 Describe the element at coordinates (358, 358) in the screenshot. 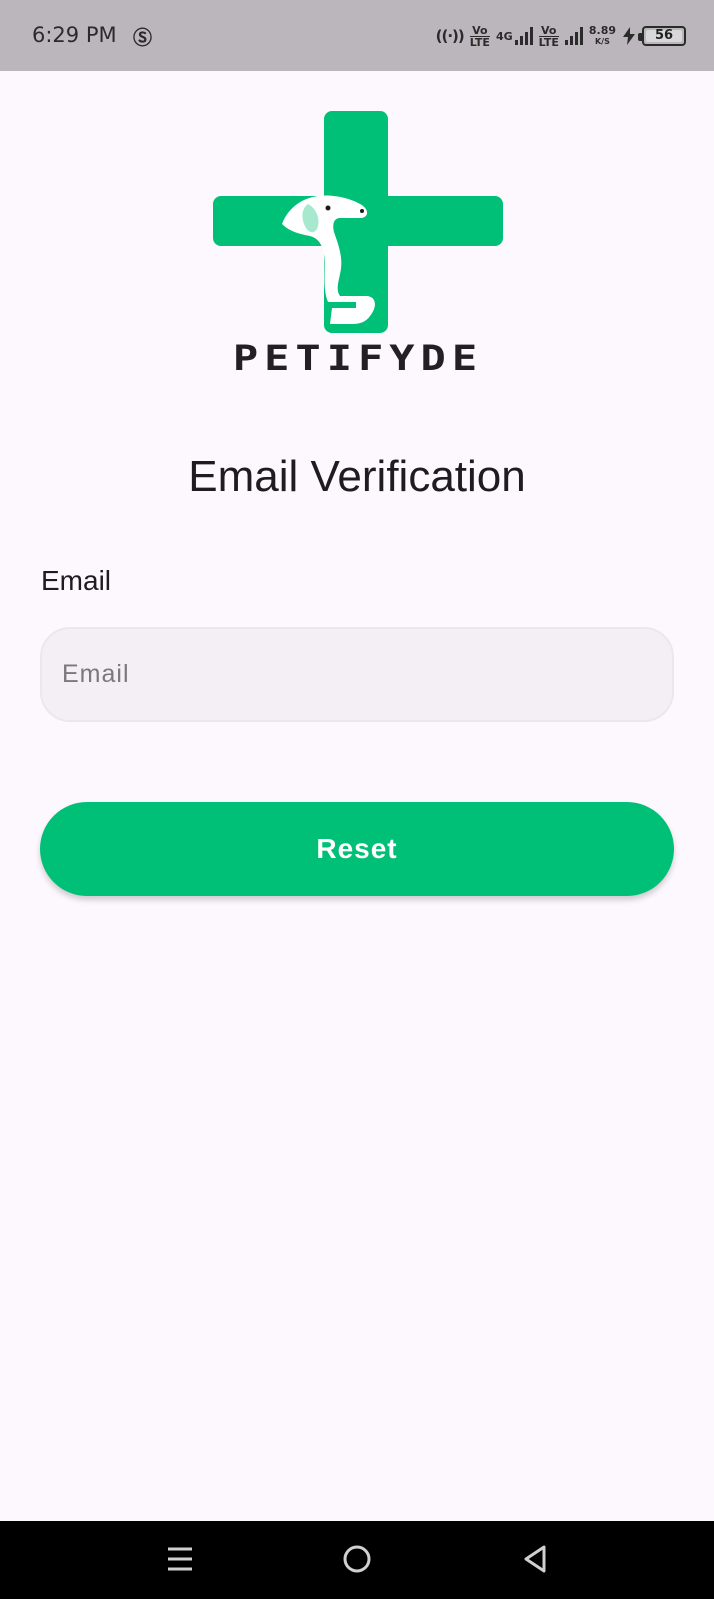

I see `brand-name: PETIFYDE` at that location.